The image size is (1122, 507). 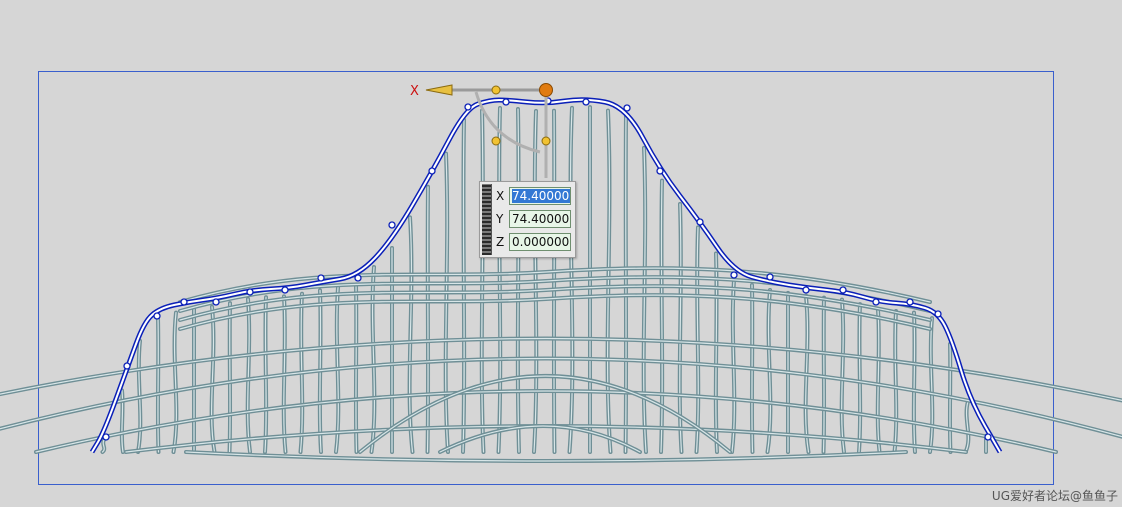 I want to click on handle-y-ball-icon, so click(x=546, y=141).